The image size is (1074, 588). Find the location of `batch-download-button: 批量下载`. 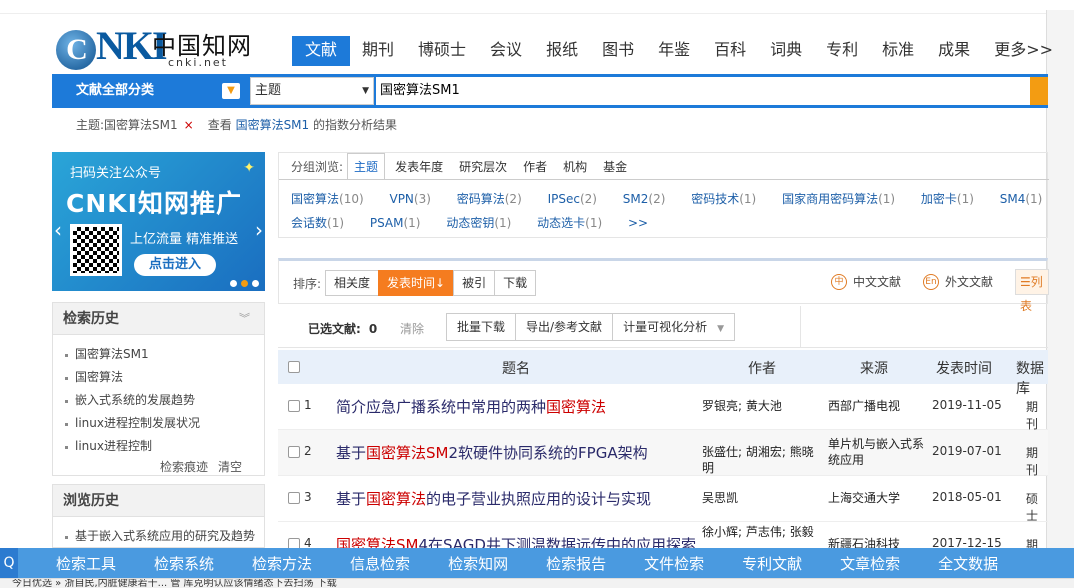

batch-download-button: 批量下载 is located at coordinates (481, 327).